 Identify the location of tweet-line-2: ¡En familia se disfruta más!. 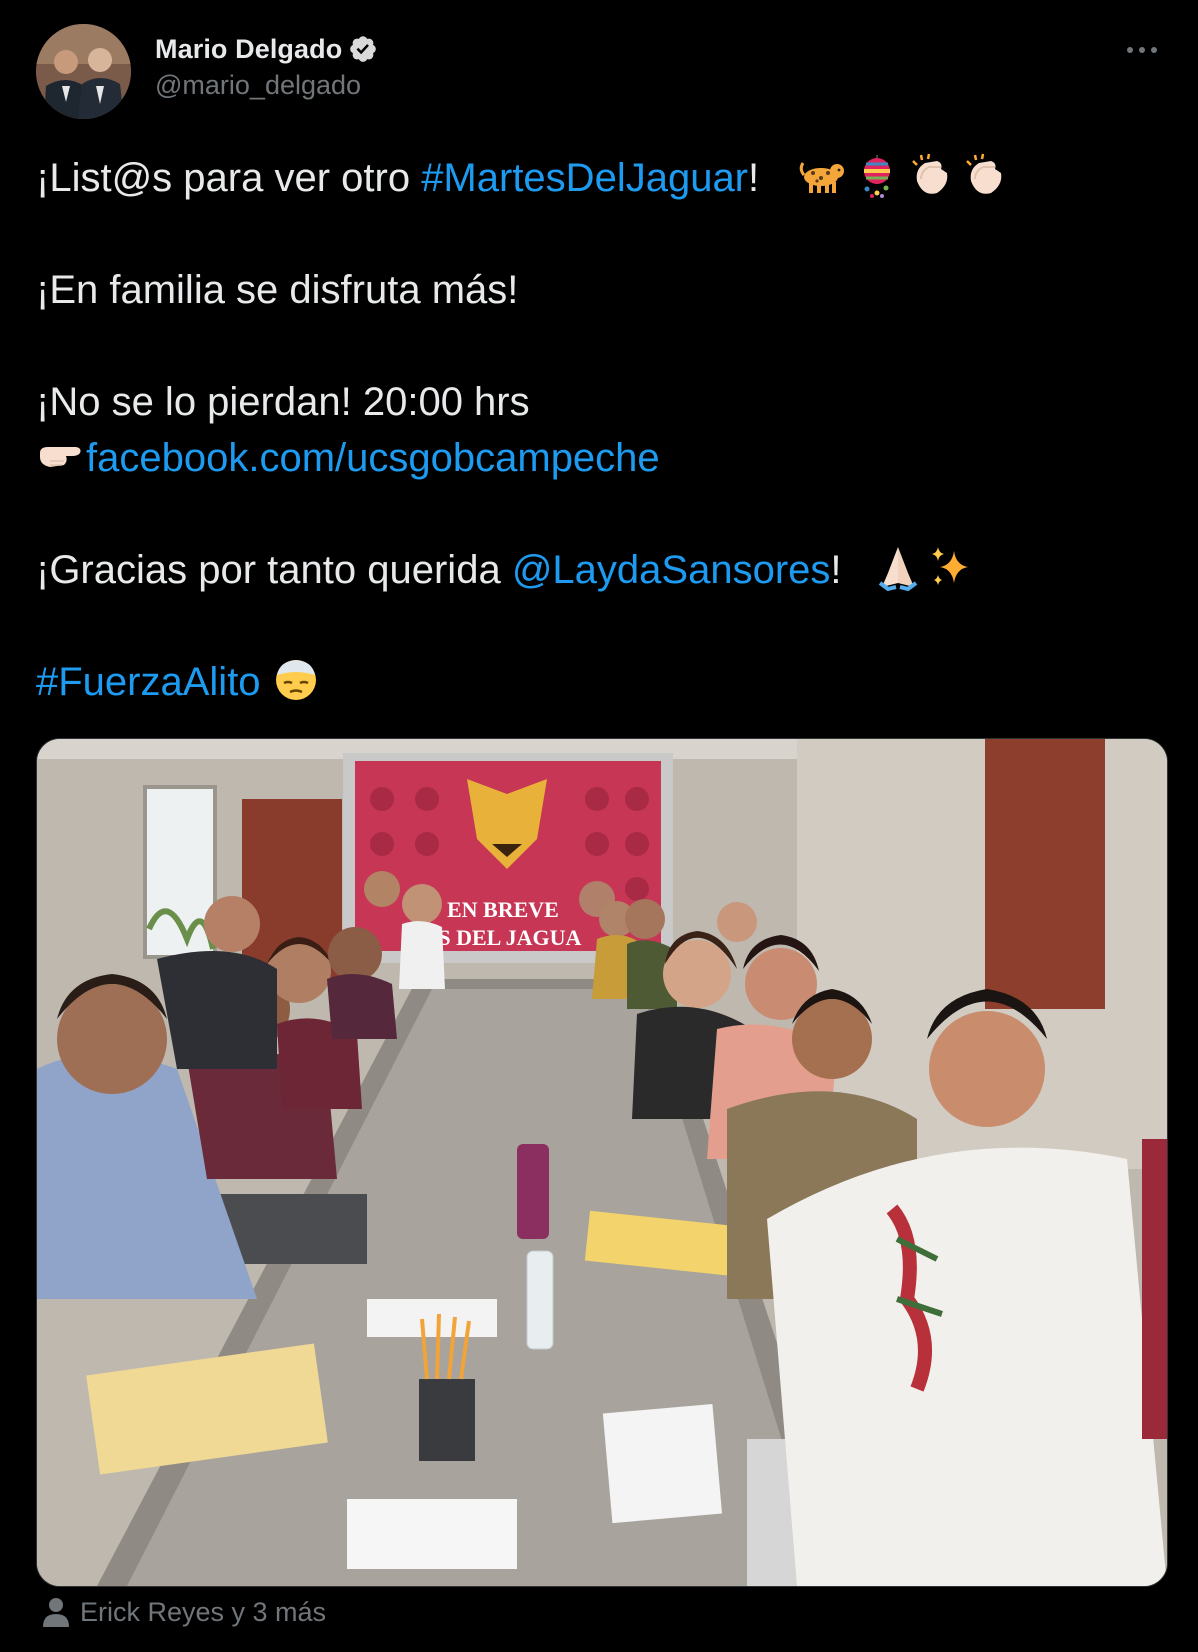
(277, 290).